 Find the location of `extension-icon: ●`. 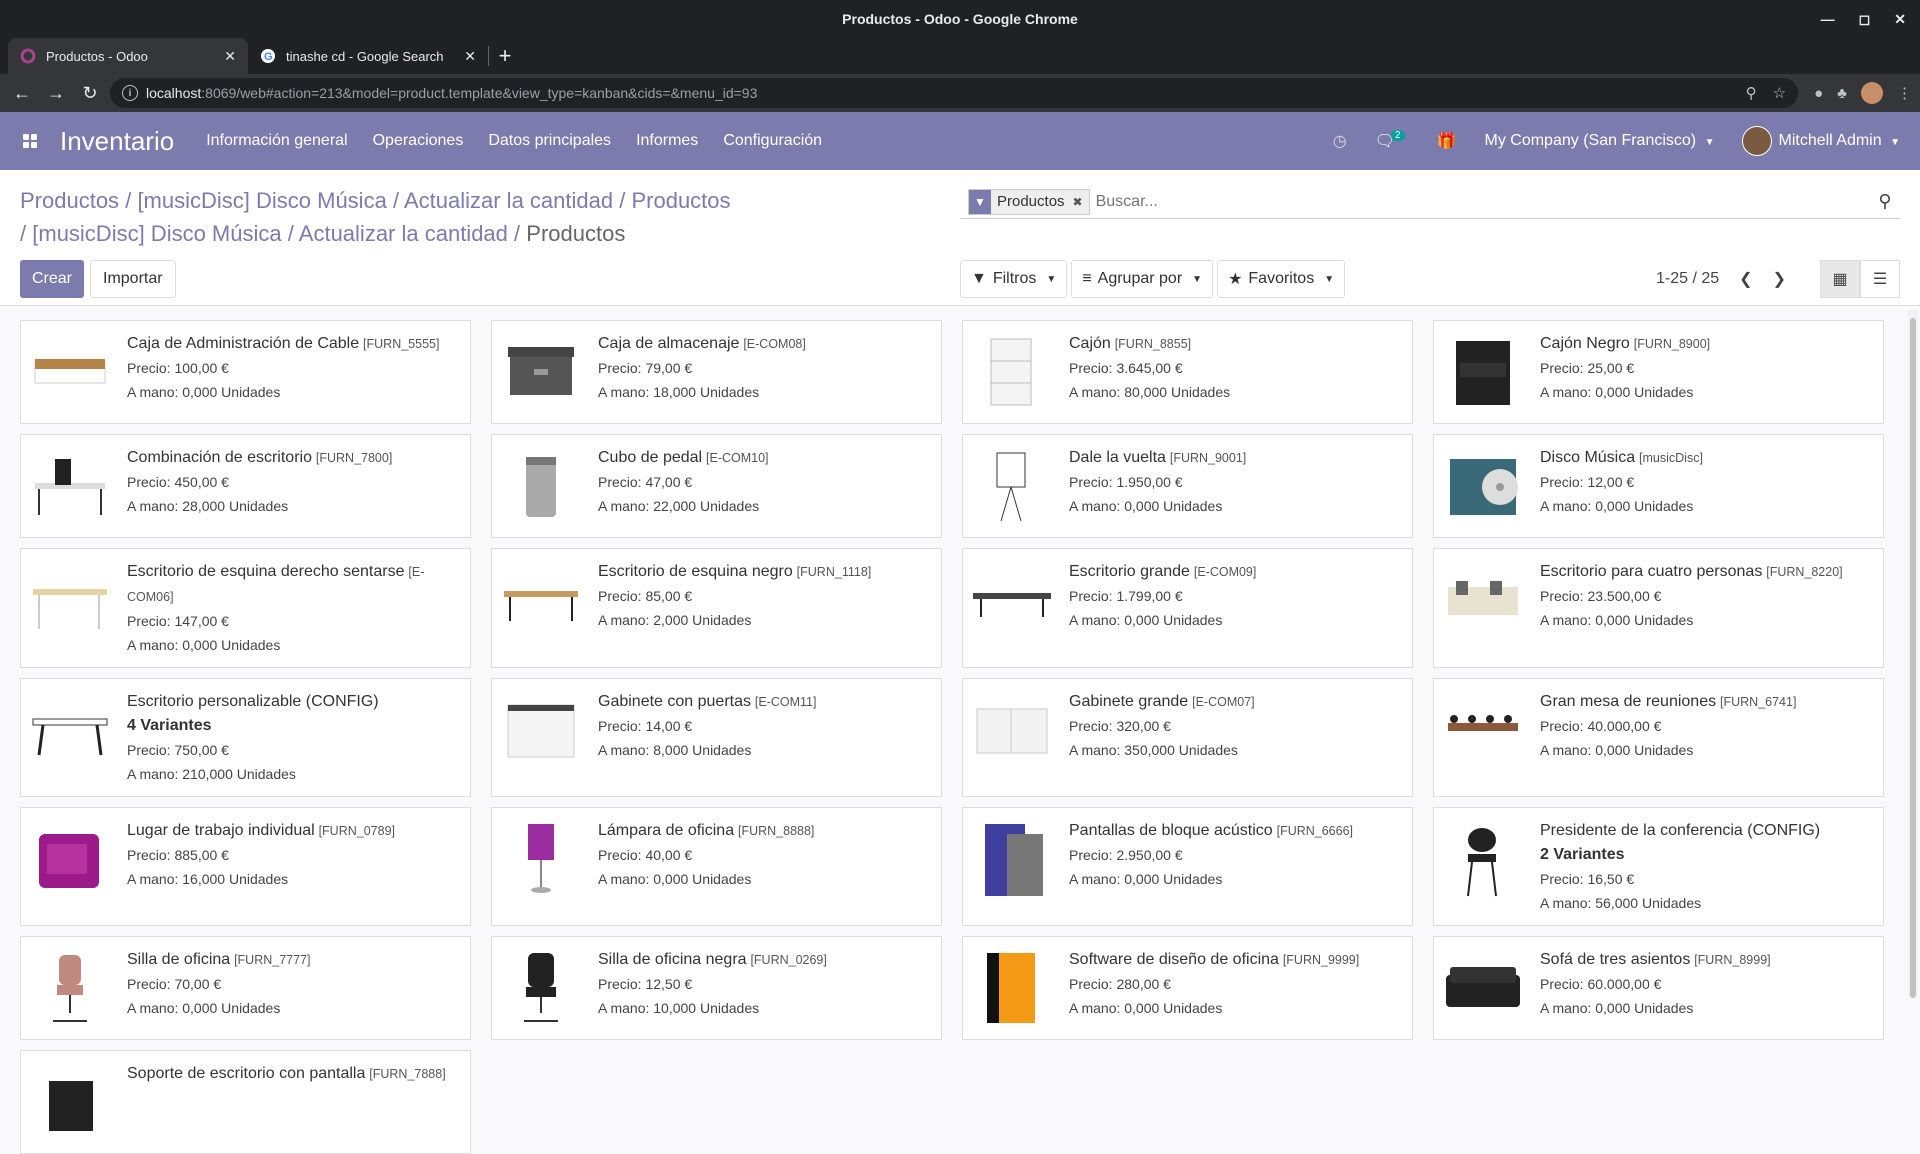

extension-icon: ● is located at coordinates (1818, 93).